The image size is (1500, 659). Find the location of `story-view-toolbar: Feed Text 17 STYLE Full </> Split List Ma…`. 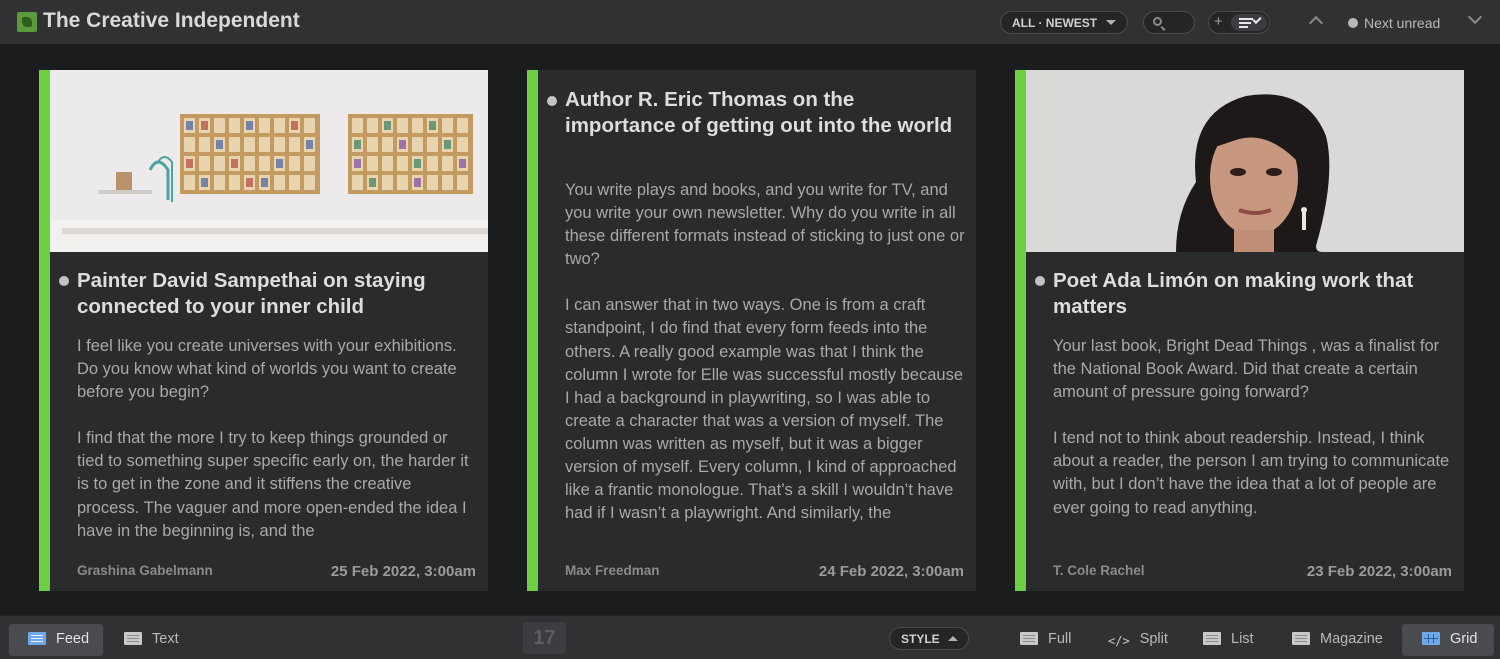

story-view-toolbar: Feed Text 17 STYLE Full </> Split List Ma… is located at coordinates (750, 637).